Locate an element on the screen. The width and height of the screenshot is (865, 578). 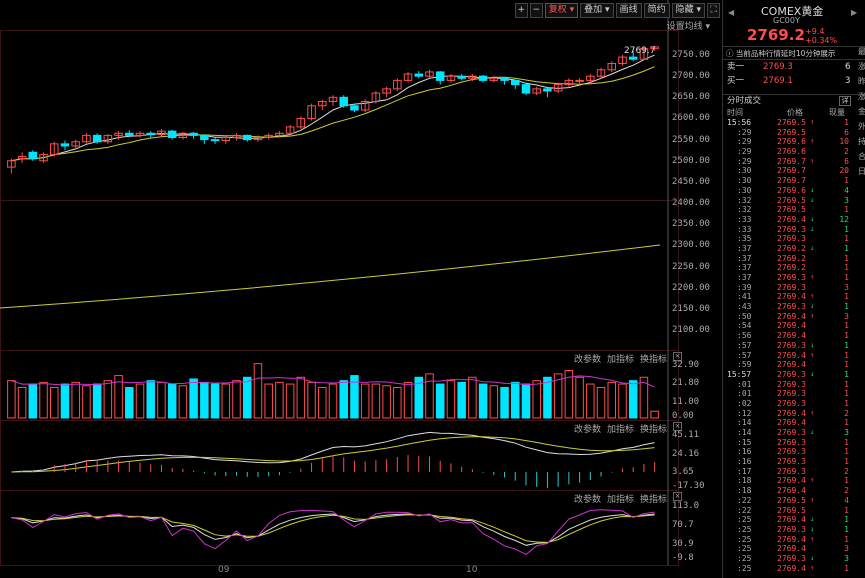
zoom-out-button: − is located at coordinates (536, 10).